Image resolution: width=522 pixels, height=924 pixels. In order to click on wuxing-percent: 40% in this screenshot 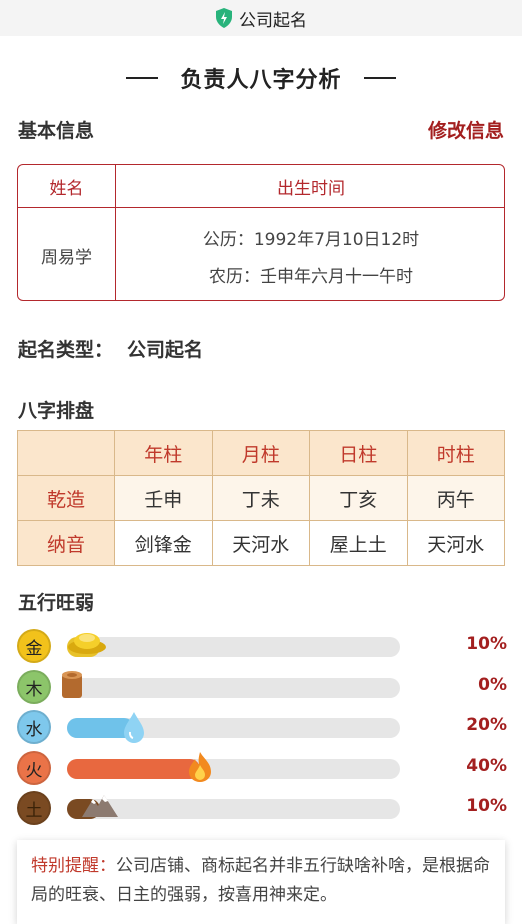, I will do `click(486, 766)`.